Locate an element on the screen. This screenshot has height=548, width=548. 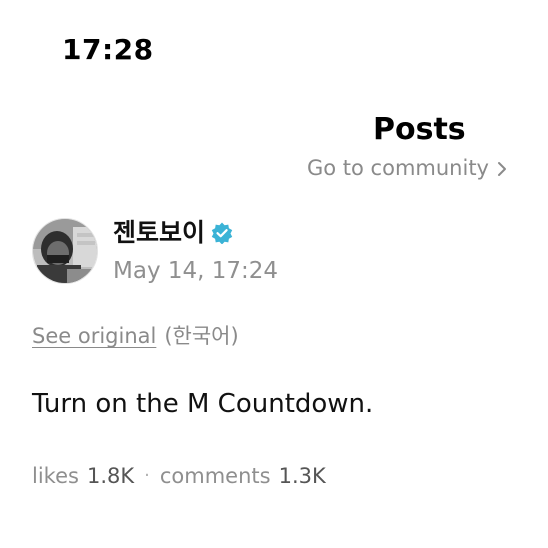
author-row: 젠토보이 is located at coordinates (173, 233).